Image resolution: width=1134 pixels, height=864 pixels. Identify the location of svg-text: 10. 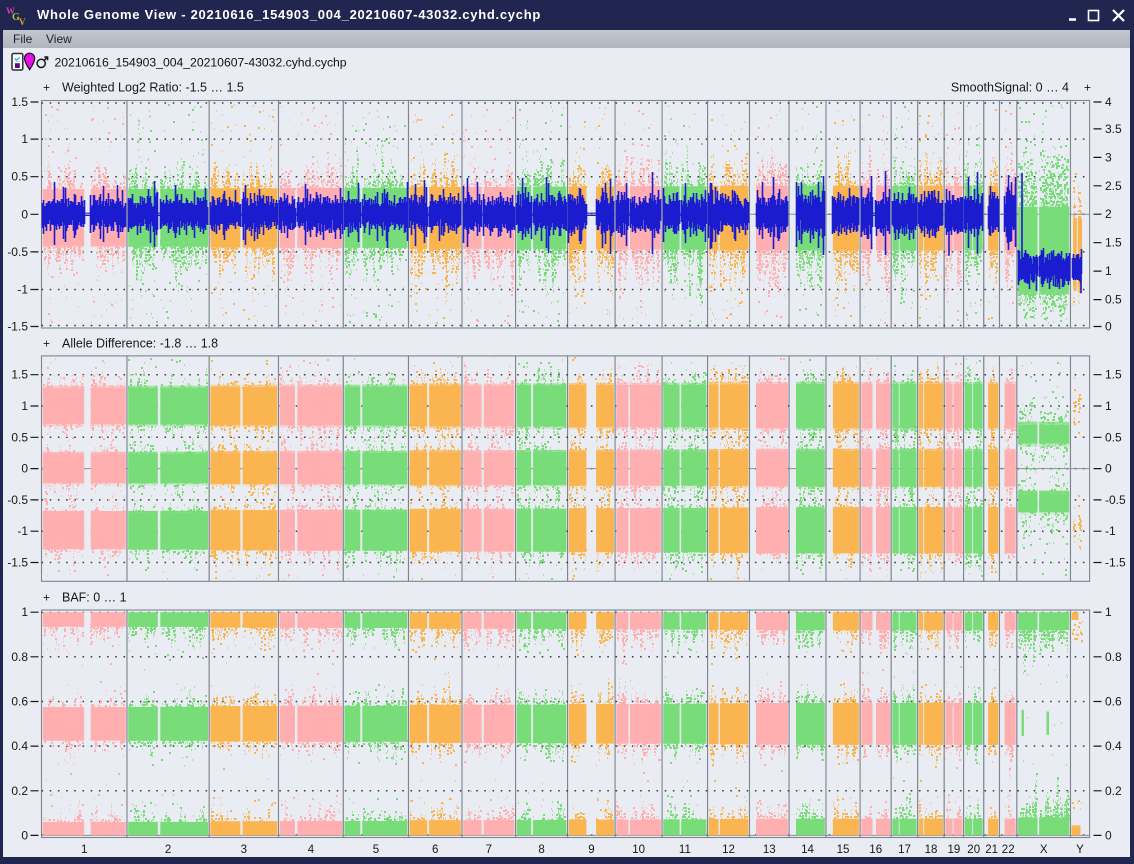
(638, 850).